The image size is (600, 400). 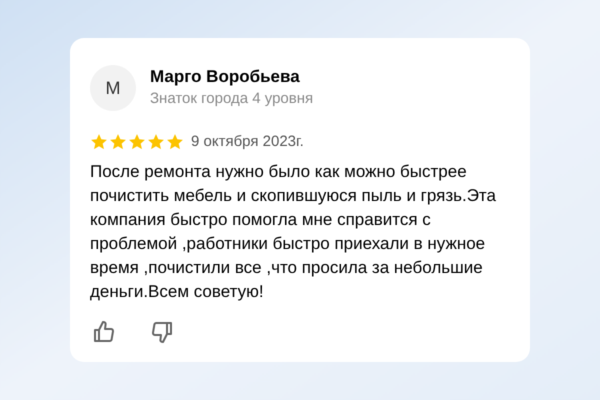 I want to click on author-level: Знаток города 4 уровня, so click(x=232, y=99).